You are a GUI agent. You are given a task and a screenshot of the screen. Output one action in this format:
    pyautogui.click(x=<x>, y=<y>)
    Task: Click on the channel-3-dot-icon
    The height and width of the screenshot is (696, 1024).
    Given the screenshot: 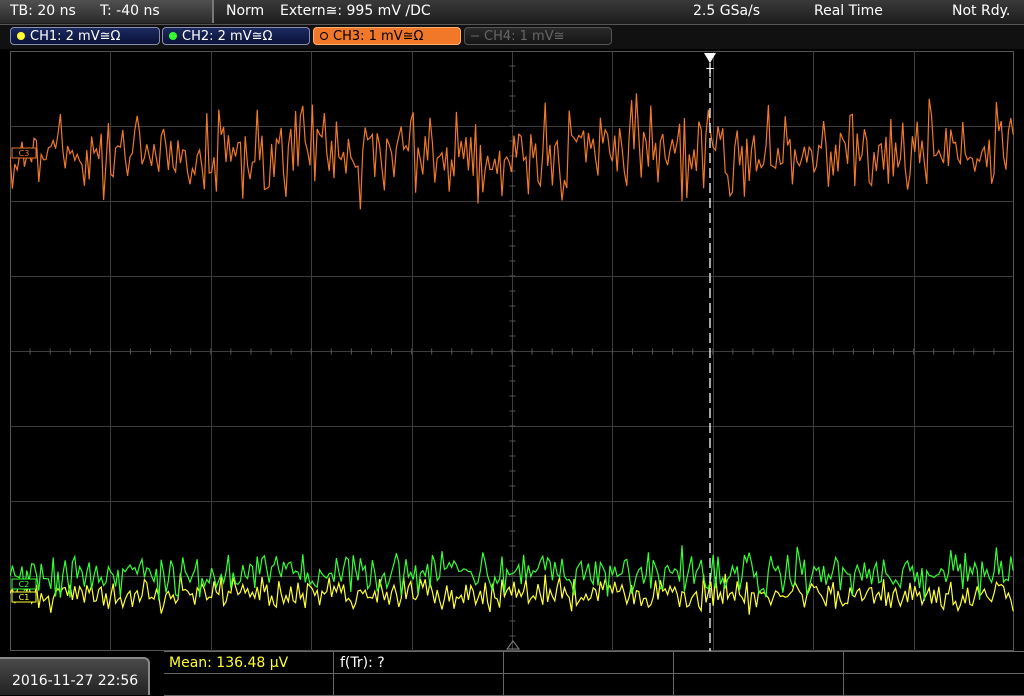 What is the action you would take?
    pyautogui.click(x=324, y=36)
    